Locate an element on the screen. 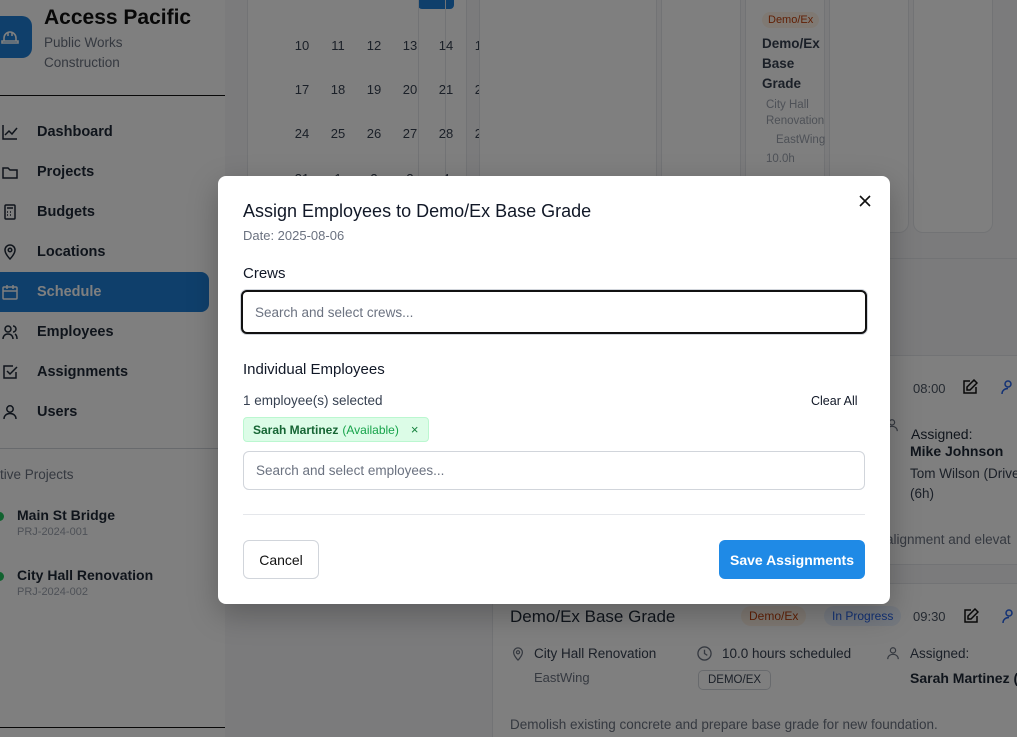 The height and width of the screenshot is (737, 1017). modal-title: Assign Employees to Demo/Ex Base Grade is located at coordinates (417, 211).